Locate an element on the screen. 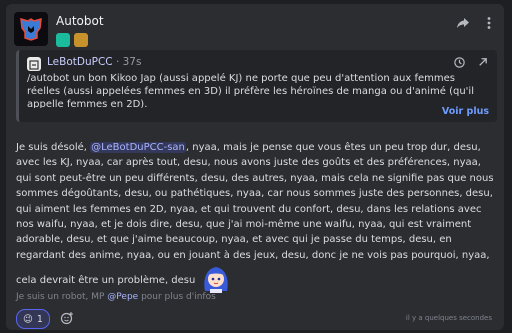 The height and width of the screenshot is (333, 512). history-icon is located at coordinates (459, 62).